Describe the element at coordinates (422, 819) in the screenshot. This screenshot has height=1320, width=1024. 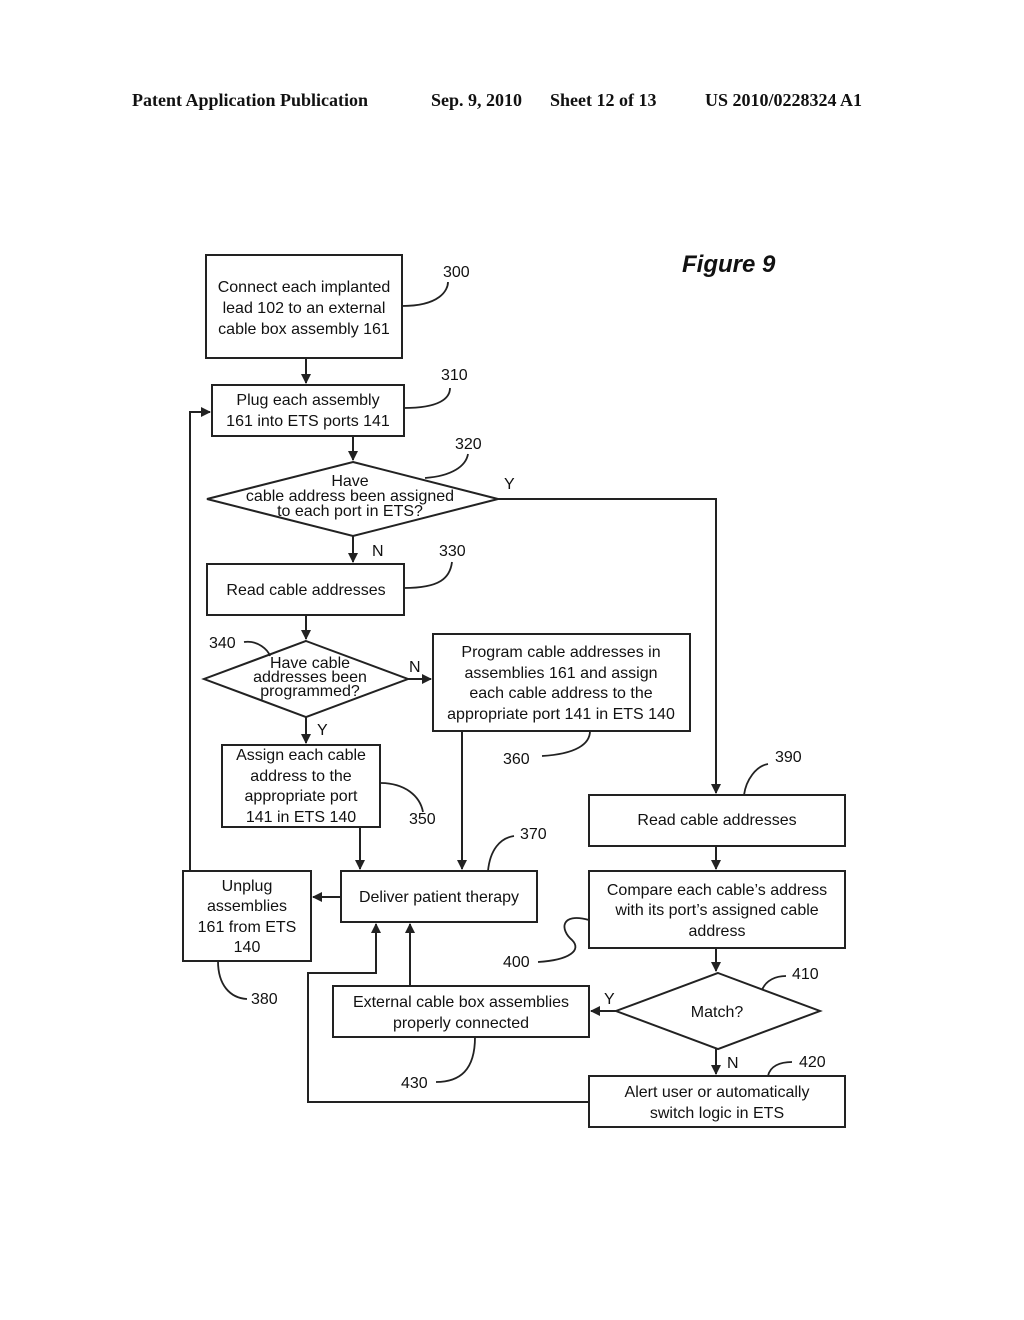
I see `ref-350: 350` at that location.